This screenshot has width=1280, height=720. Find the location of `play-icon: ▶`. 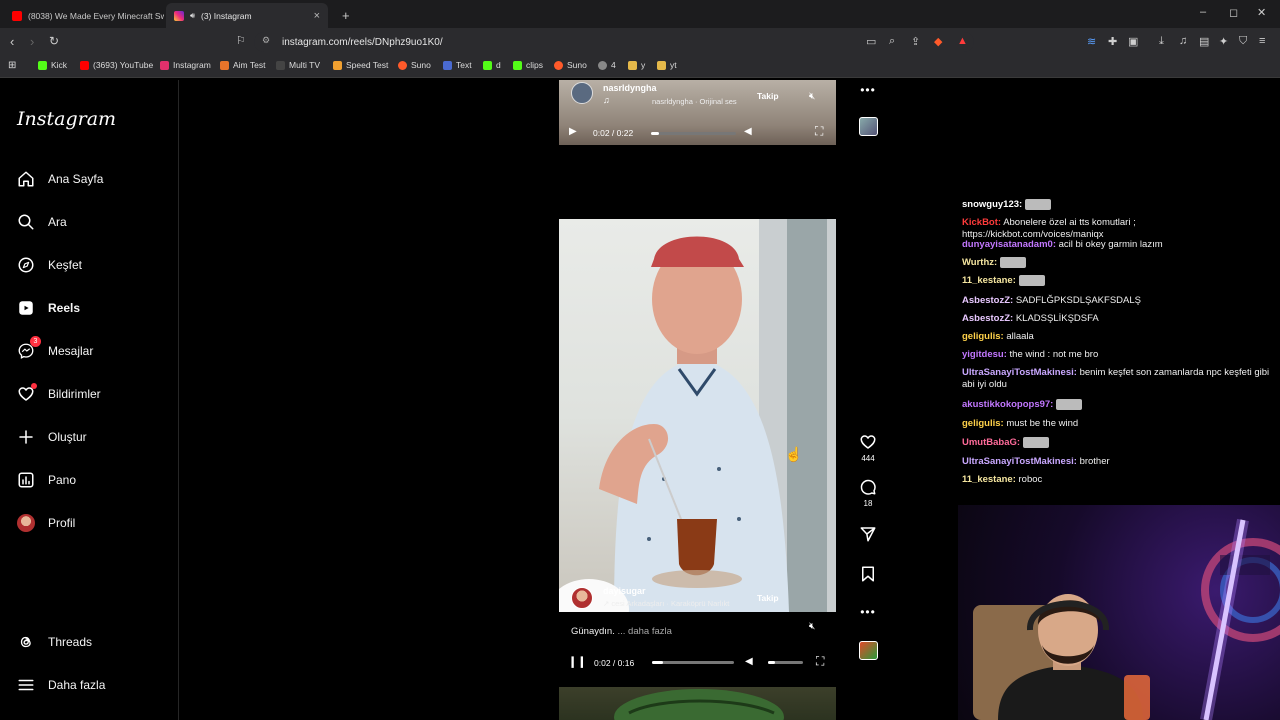

play-icon: ▶ is located at coordinates (573, 131).